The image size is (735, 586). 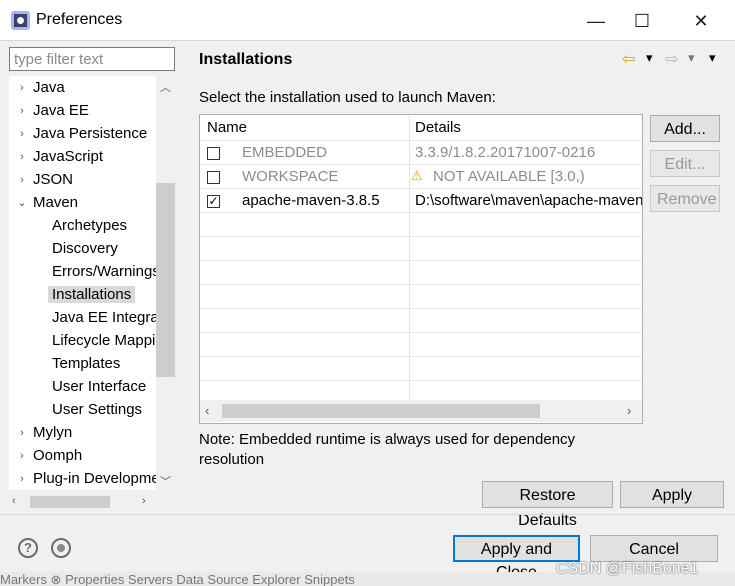 I want to click on tree-item-mylyn: › Mylyn, so click(x=46, y=433).